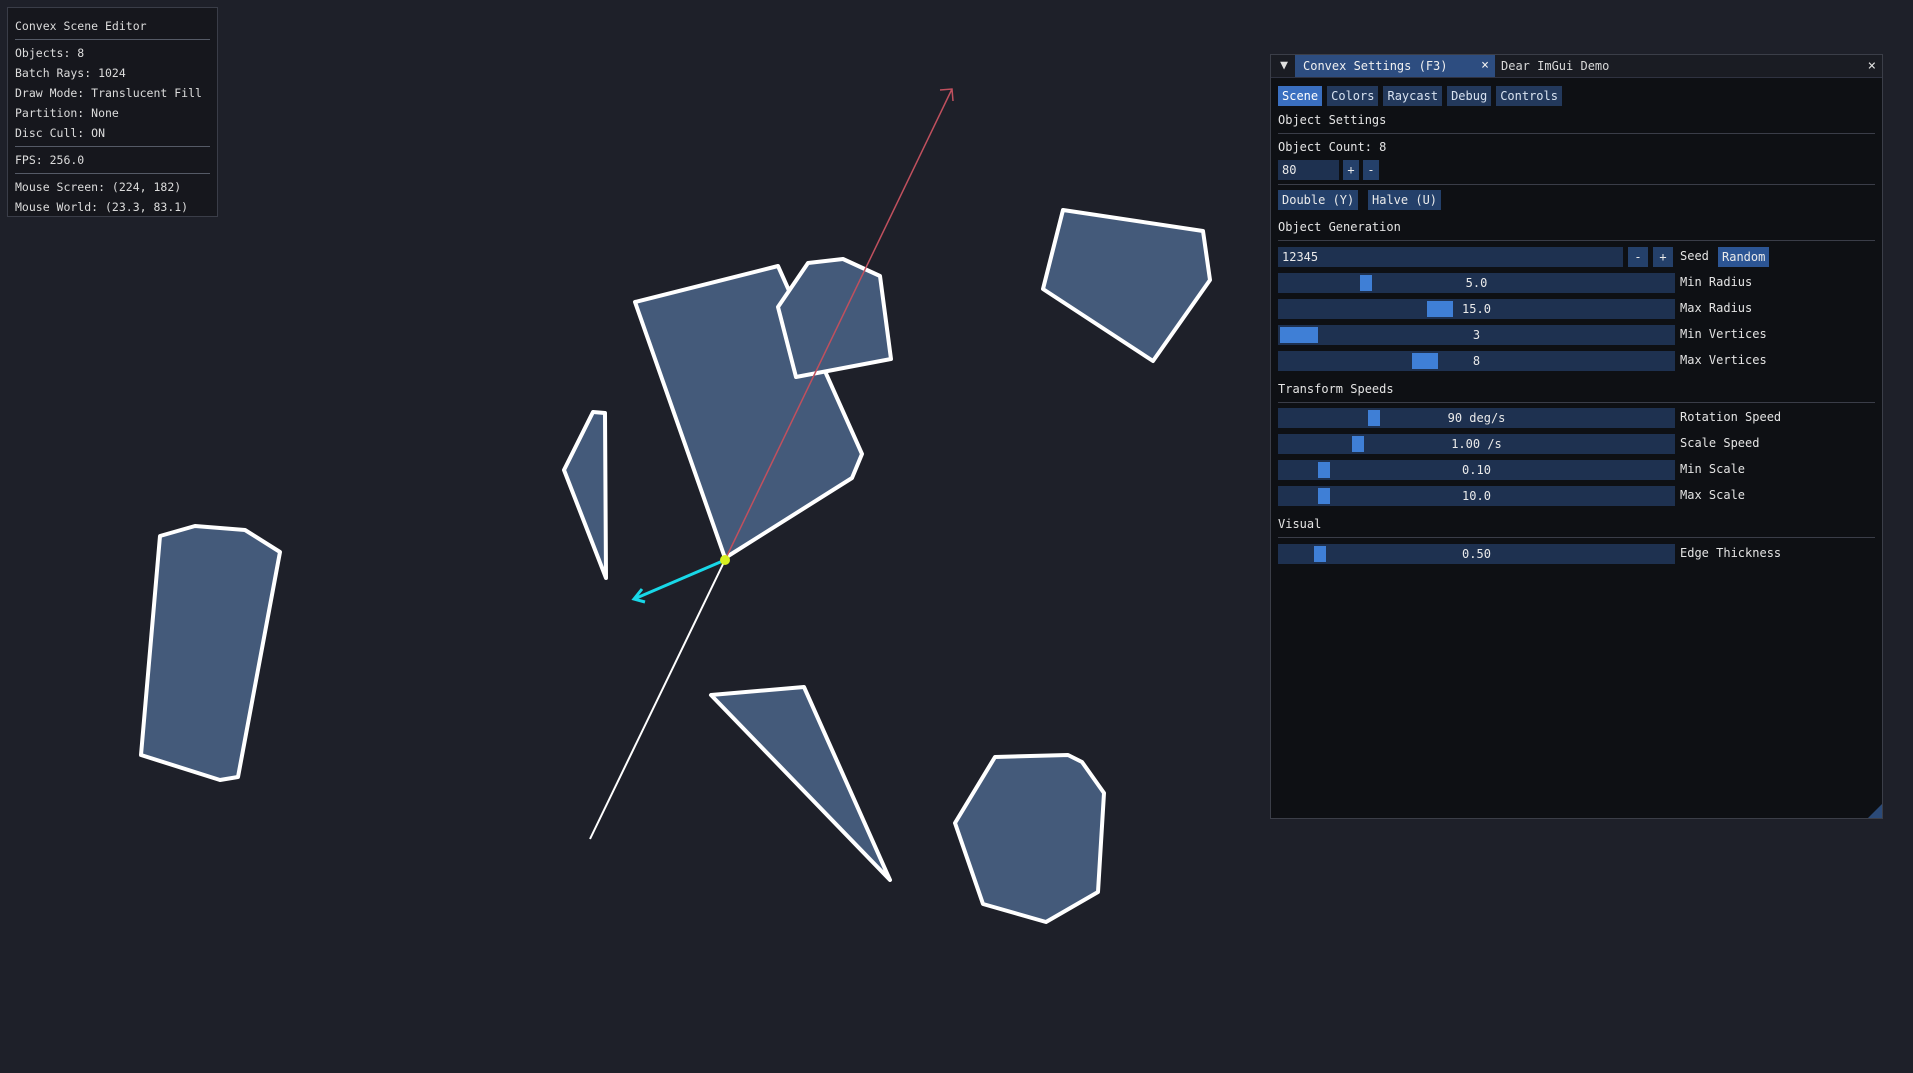 Image resolution: width=1913 pixels, height=1073 pixels. What do you see at coordinates (800, 783) in the screenshot?
I see `shape-triangle` at bounding box center [800, 783].